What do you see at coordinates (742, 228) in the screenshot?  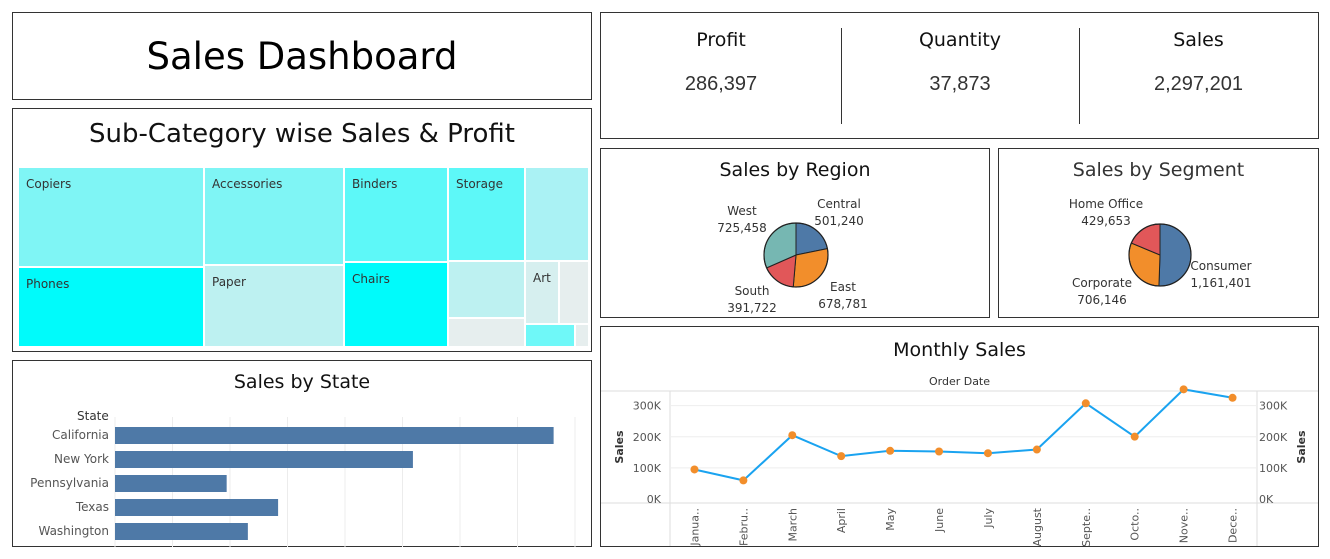 I see `pie-value-label: 725,458` at bounding box center [742, 228].